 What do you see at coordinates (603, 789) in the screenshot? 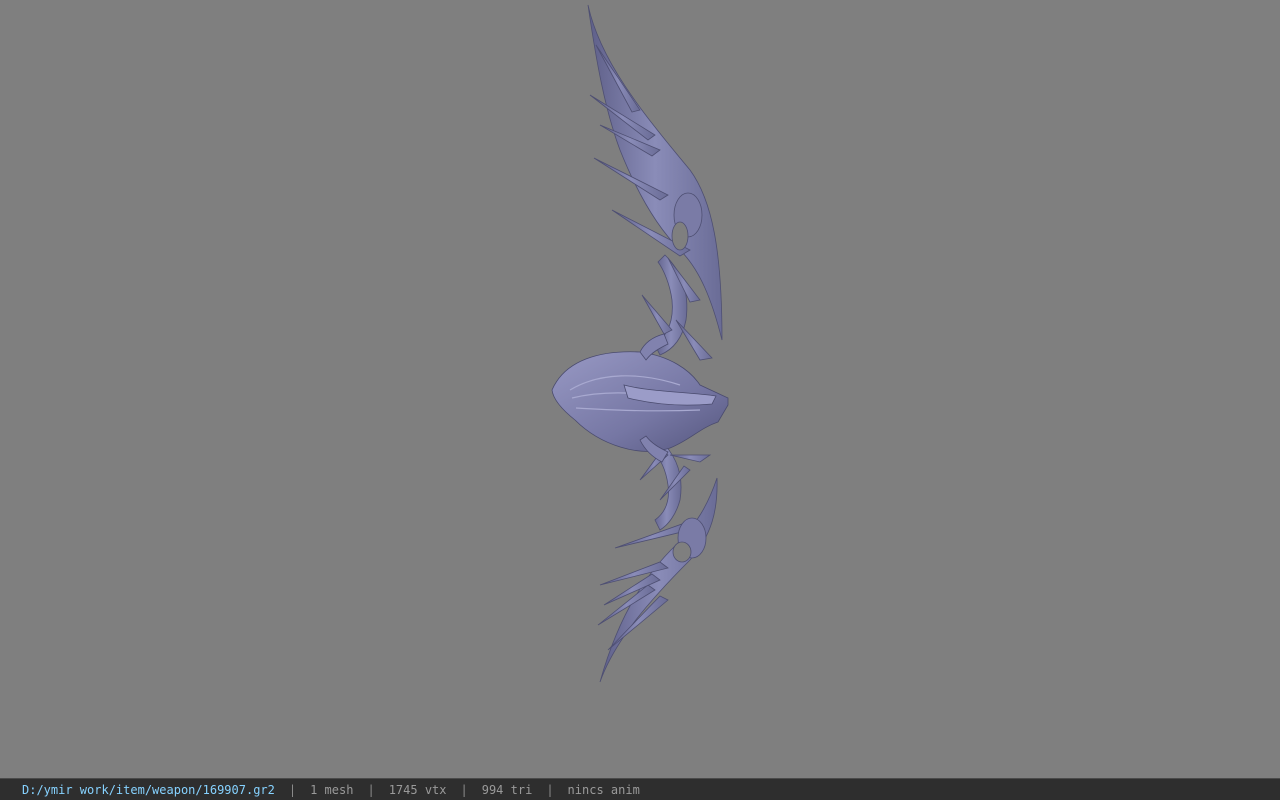
I see `anim-status-label: nincs anim` at bounding box center [603, 789].